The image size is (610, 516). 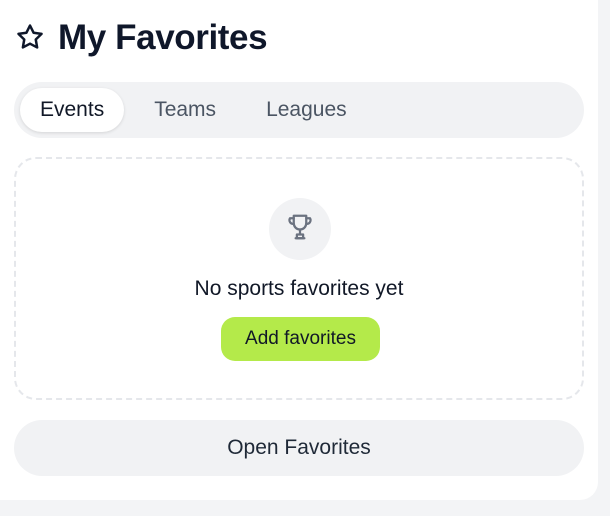 I want to click on trophy-icon-container, so click(x=300, y=229).